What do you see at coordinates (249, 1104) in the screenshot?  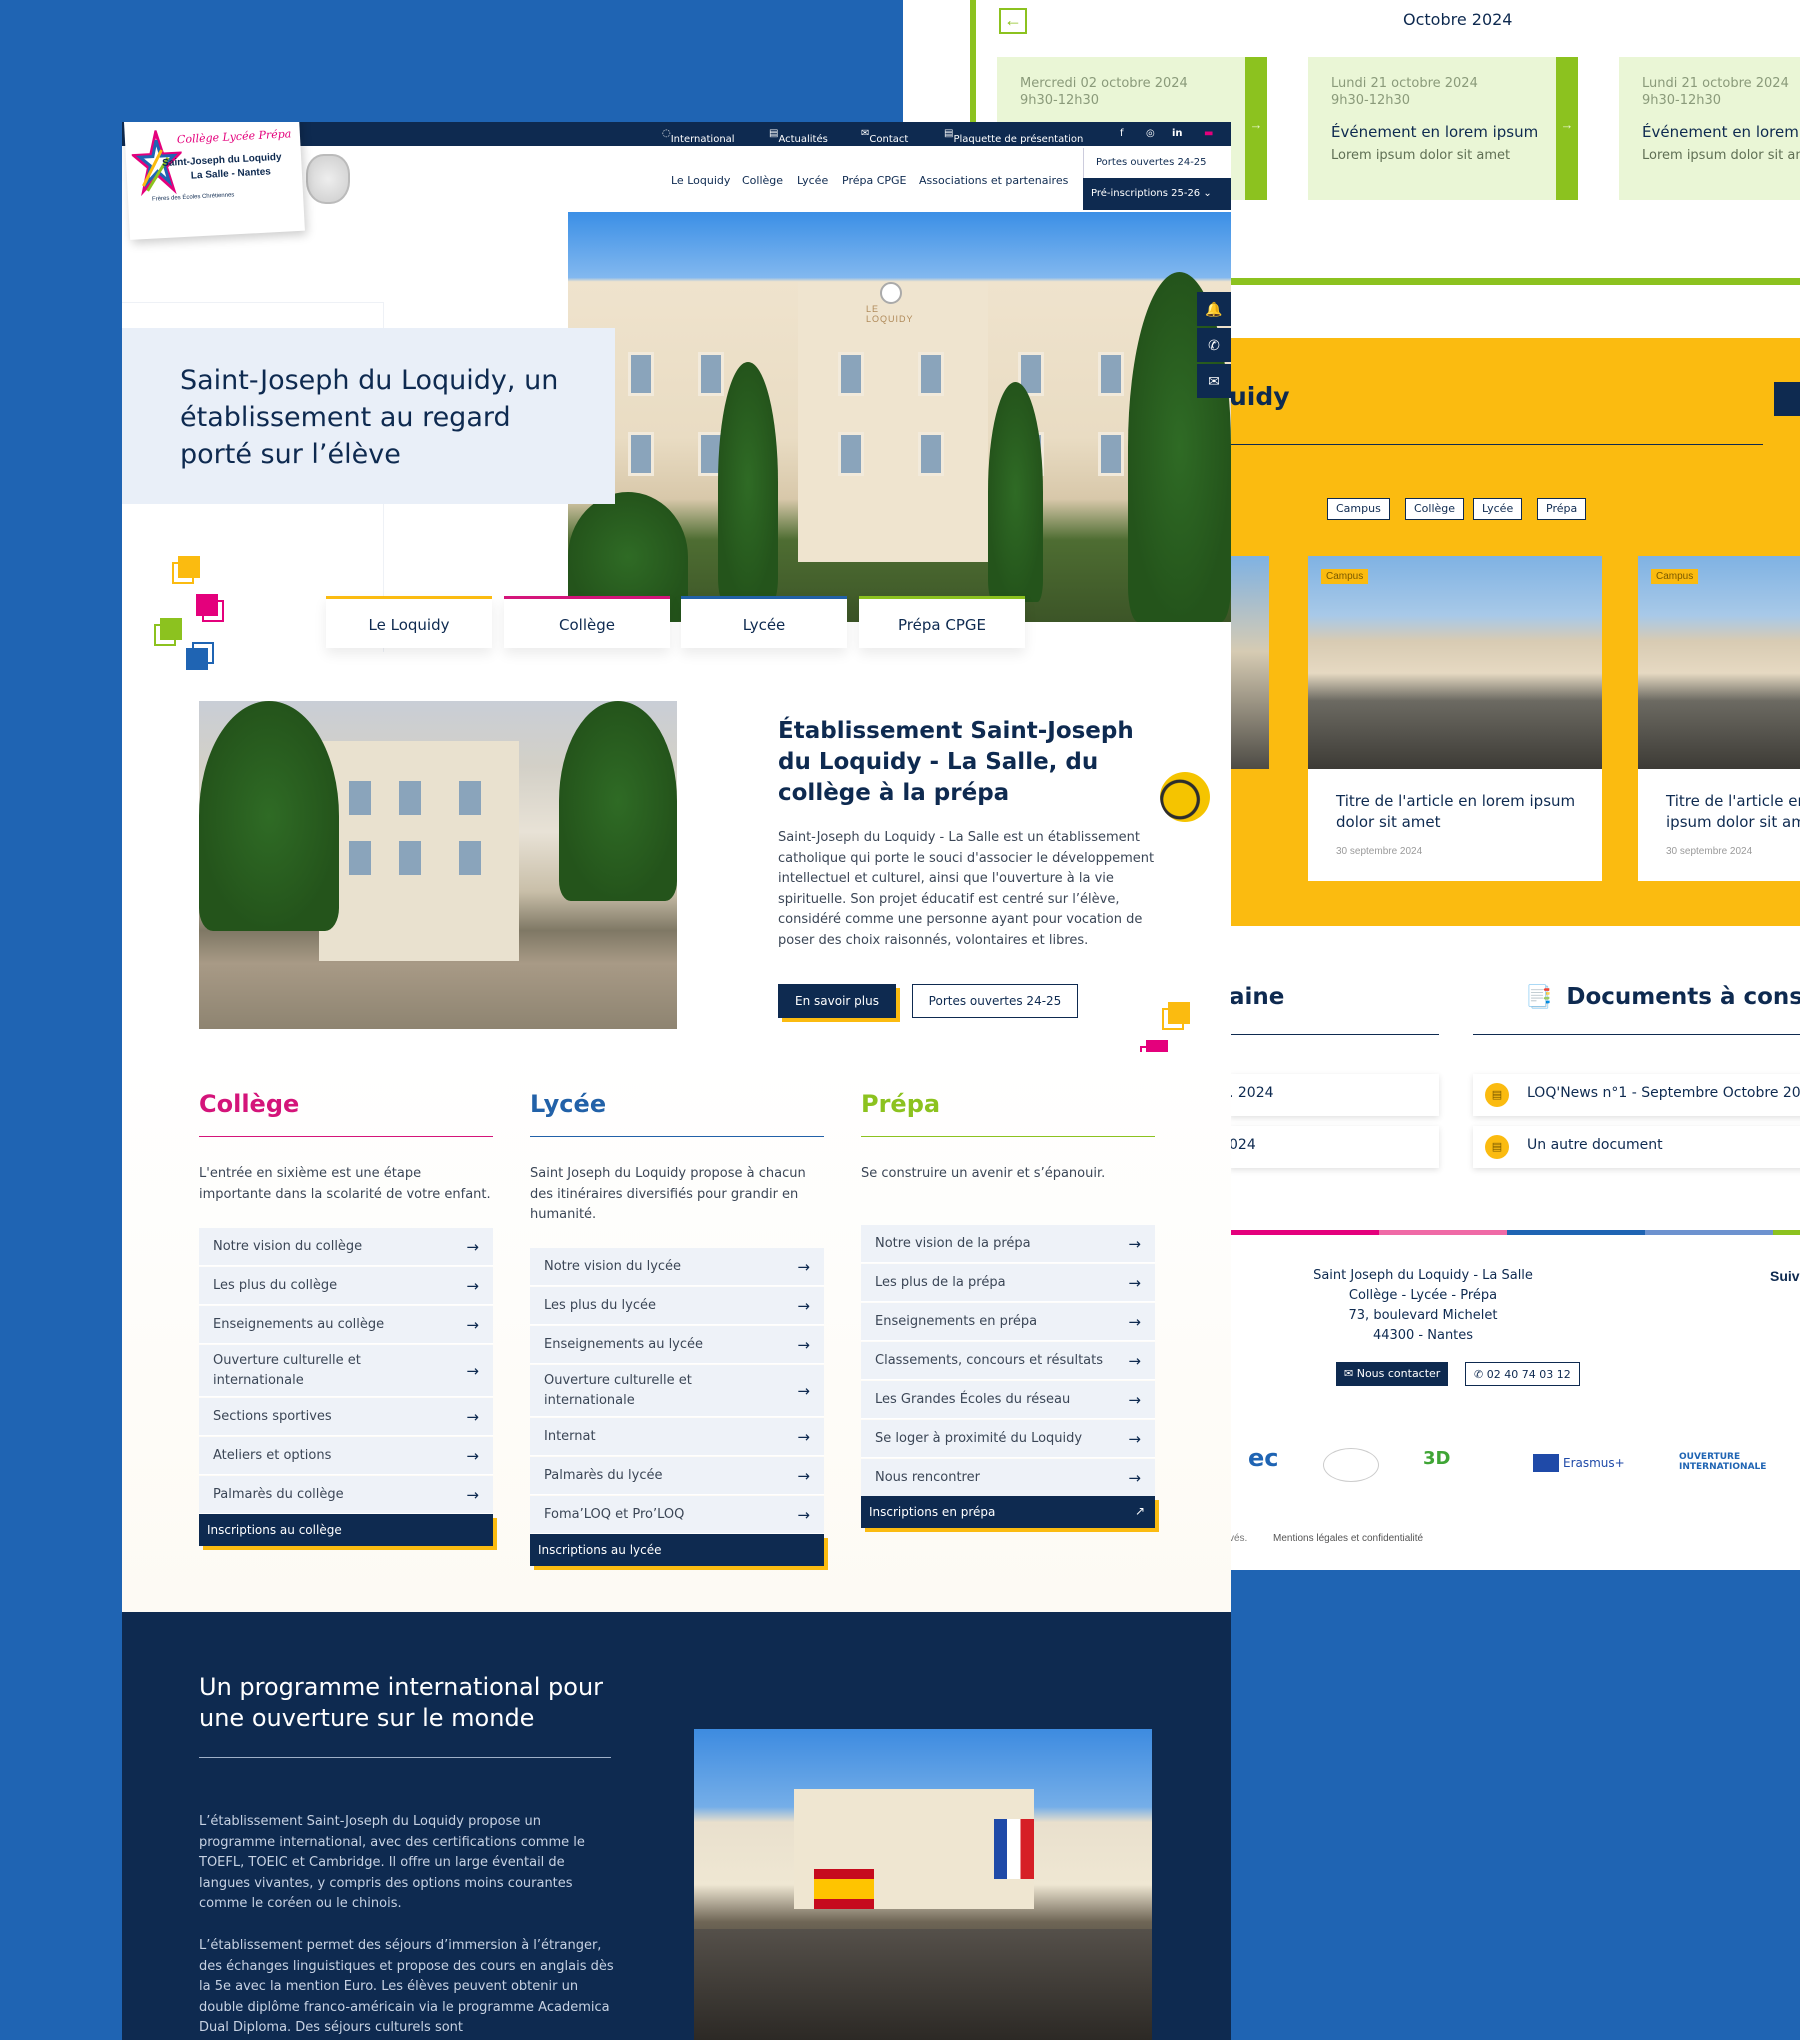 I see `college-title: Collège` at bounding box center [249, 1104].